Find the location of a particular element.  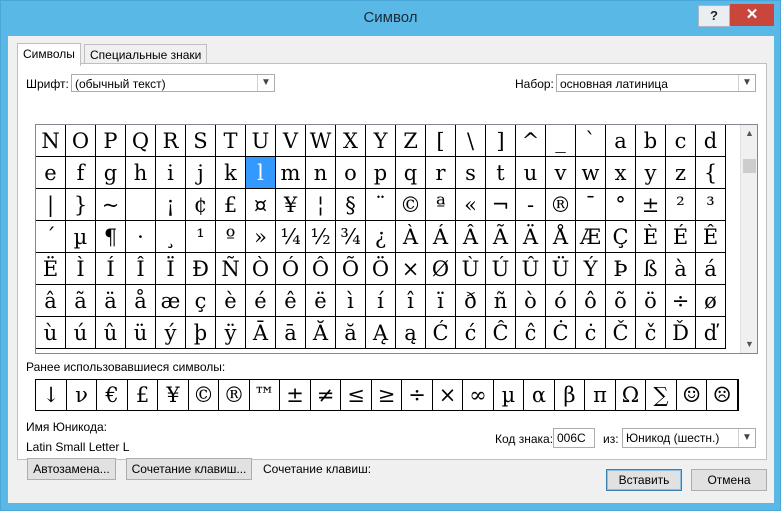

symbol-cell: | is located at coordinates (51, 205).